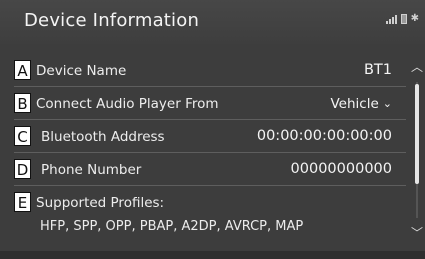 The height and width of the screenshot is (259, 425). What do you see at coordinates (210, 136) in the screenshot?
I see `bluetooth-address-row: C Bluetooth Address 00:00:00:00:00:00` at bounding box center [210, 136].